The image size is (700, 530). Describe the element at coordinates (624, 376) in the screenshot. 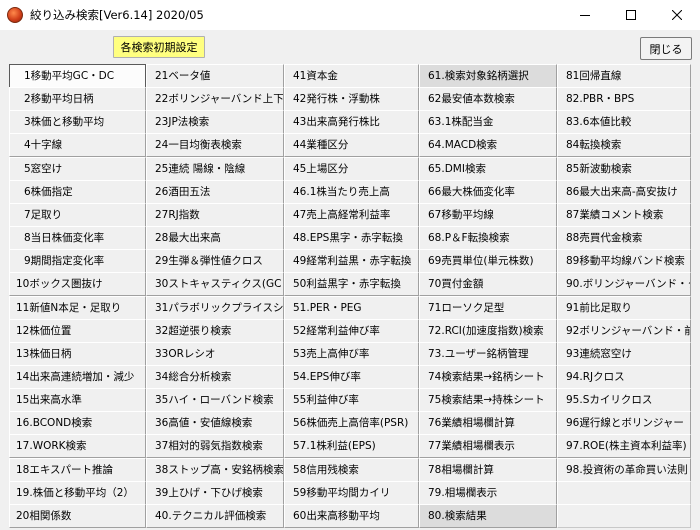

I see `search-button-94: 94.RJクロス` at that location.